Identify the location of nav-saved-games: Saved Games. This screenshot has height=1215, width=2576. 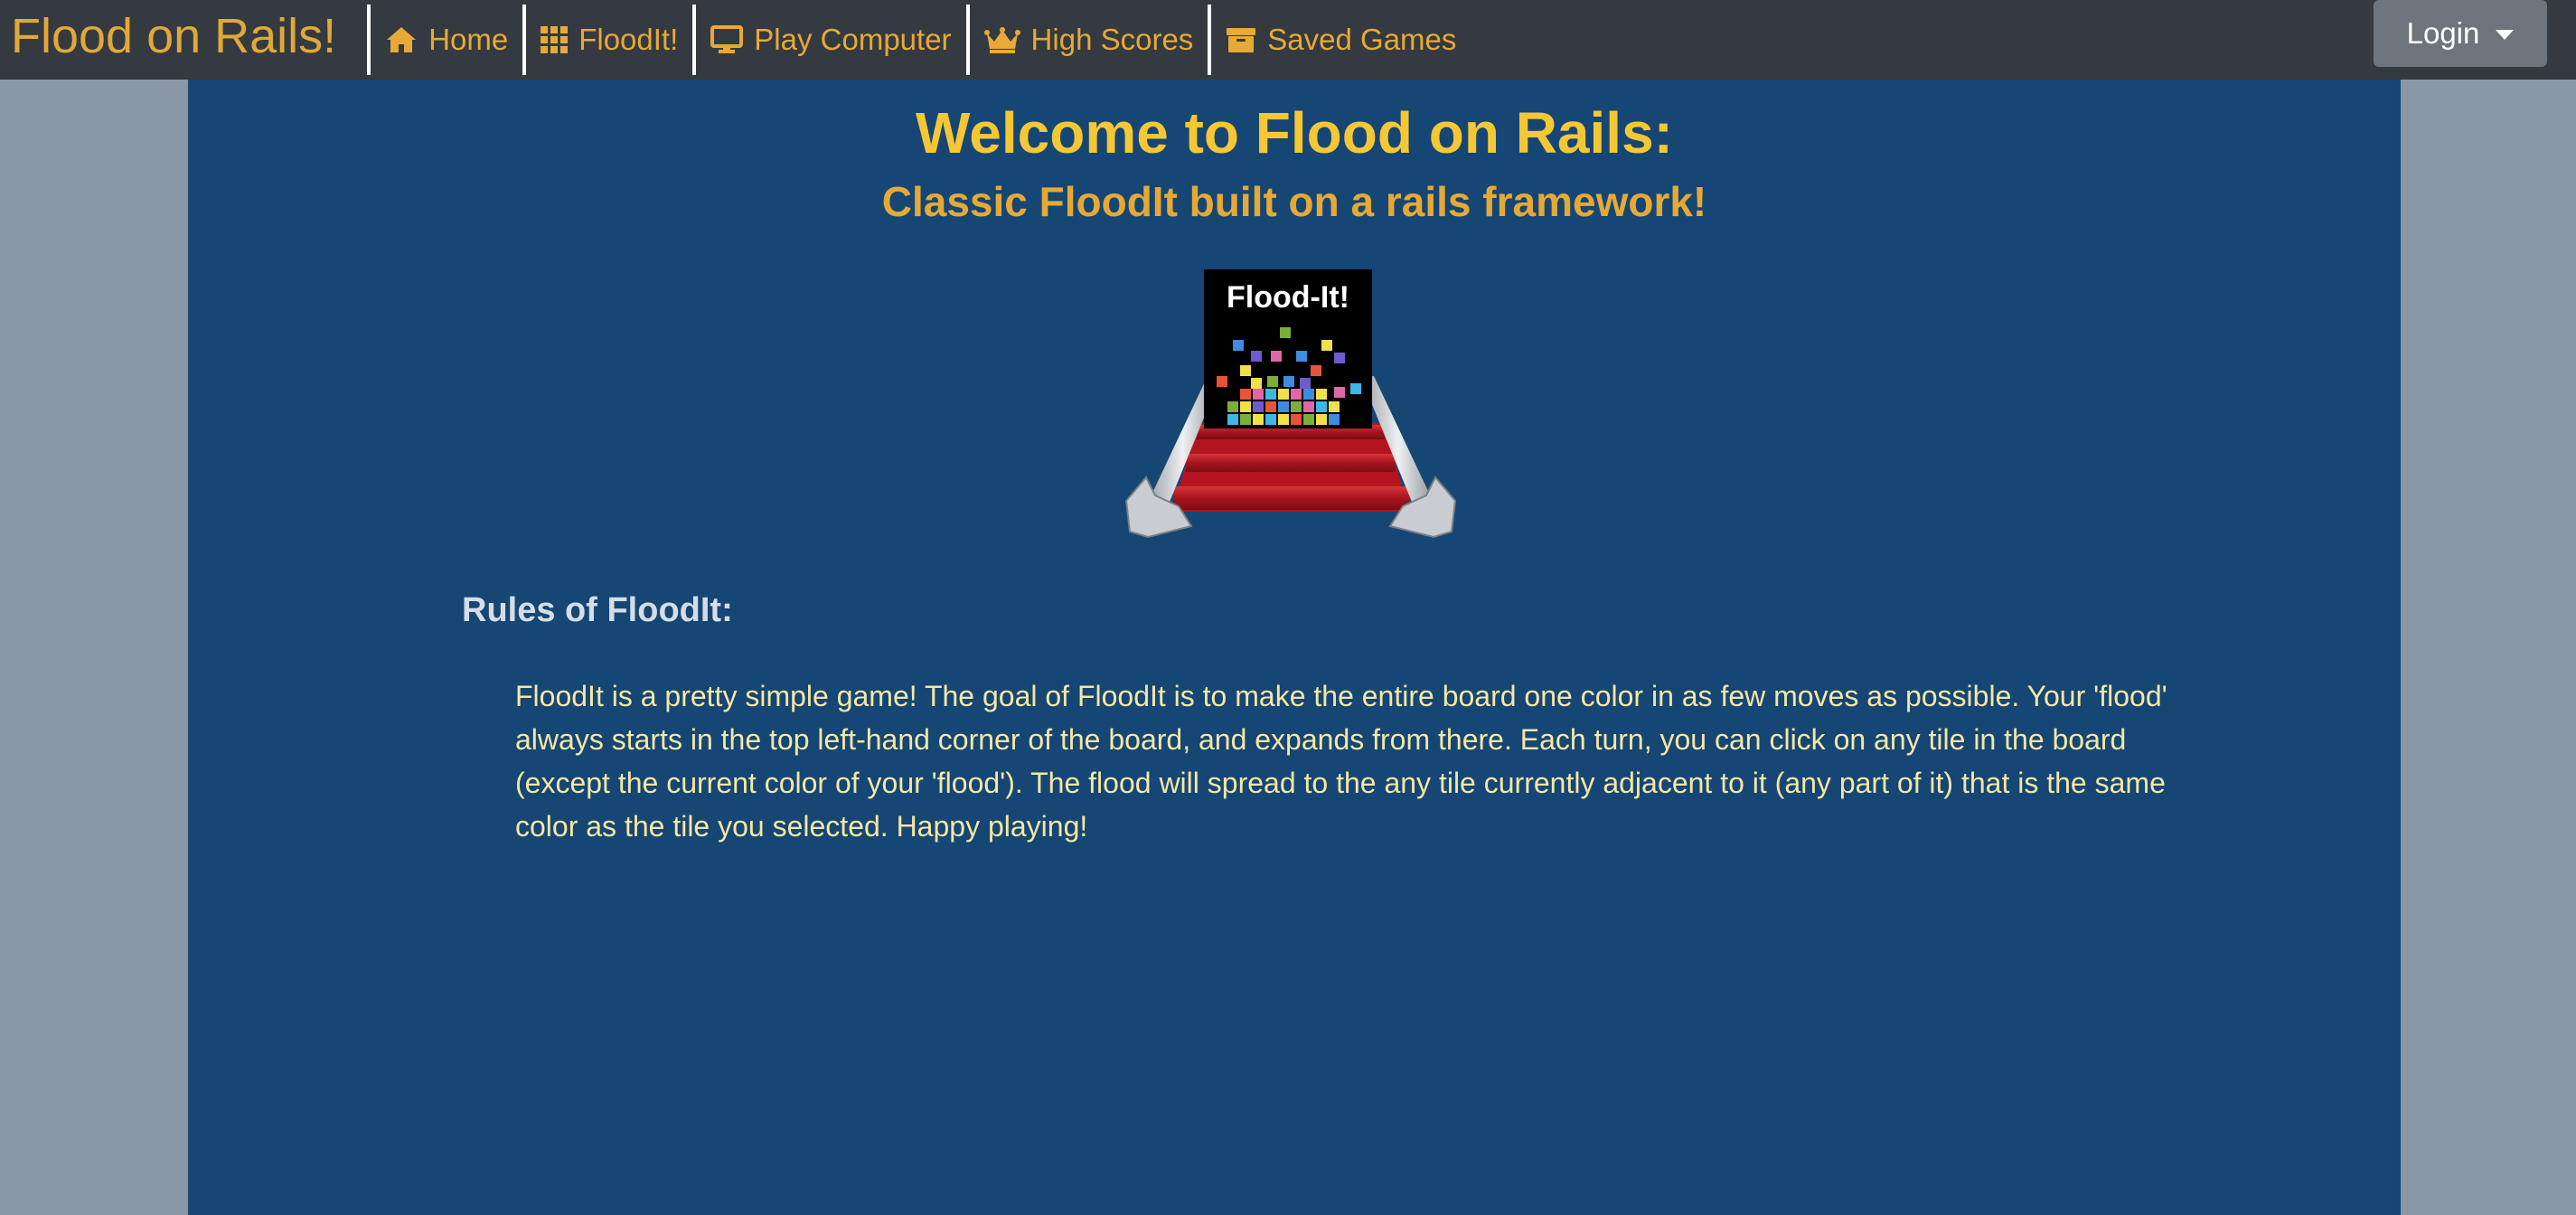
(1339, 40).